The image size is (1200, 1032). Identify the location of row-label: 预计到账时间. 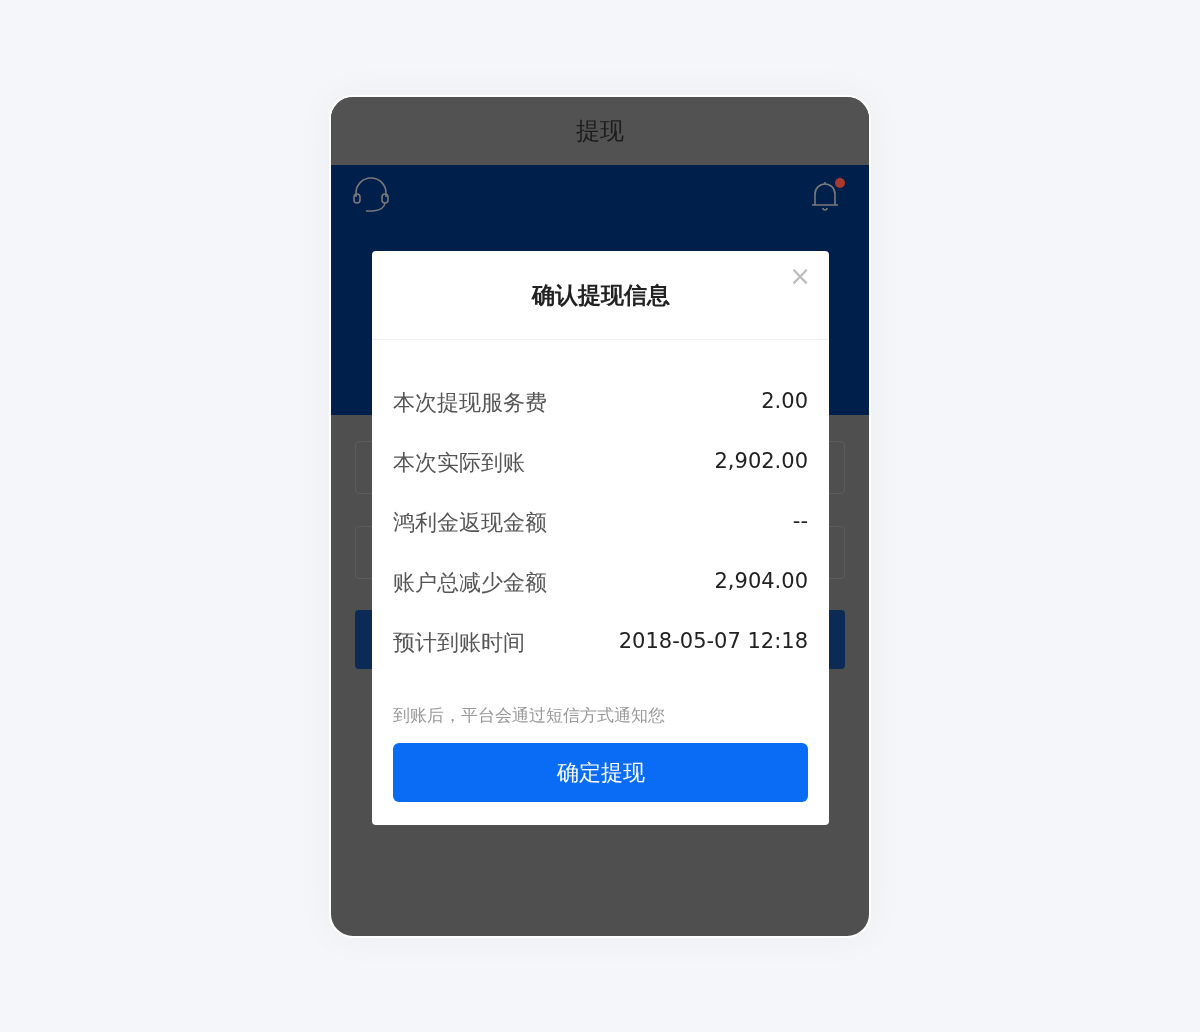
(459, 642).